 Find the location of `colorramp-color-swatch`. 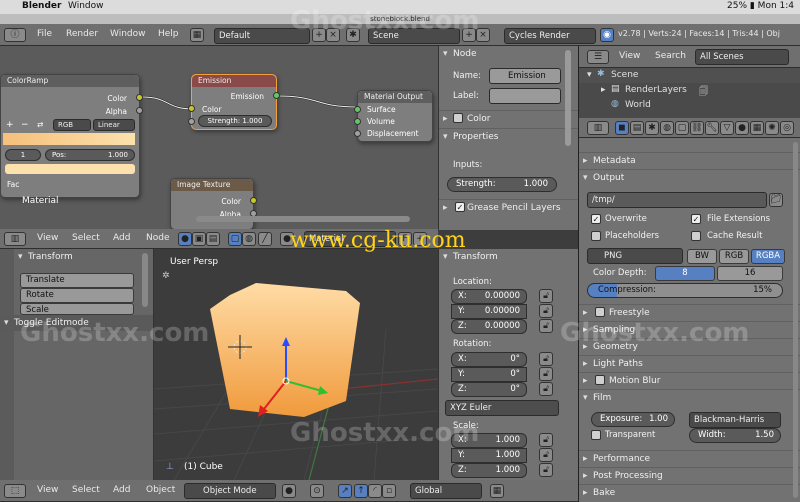

colorramp-color-swatch is located at coordinates (70, 169).